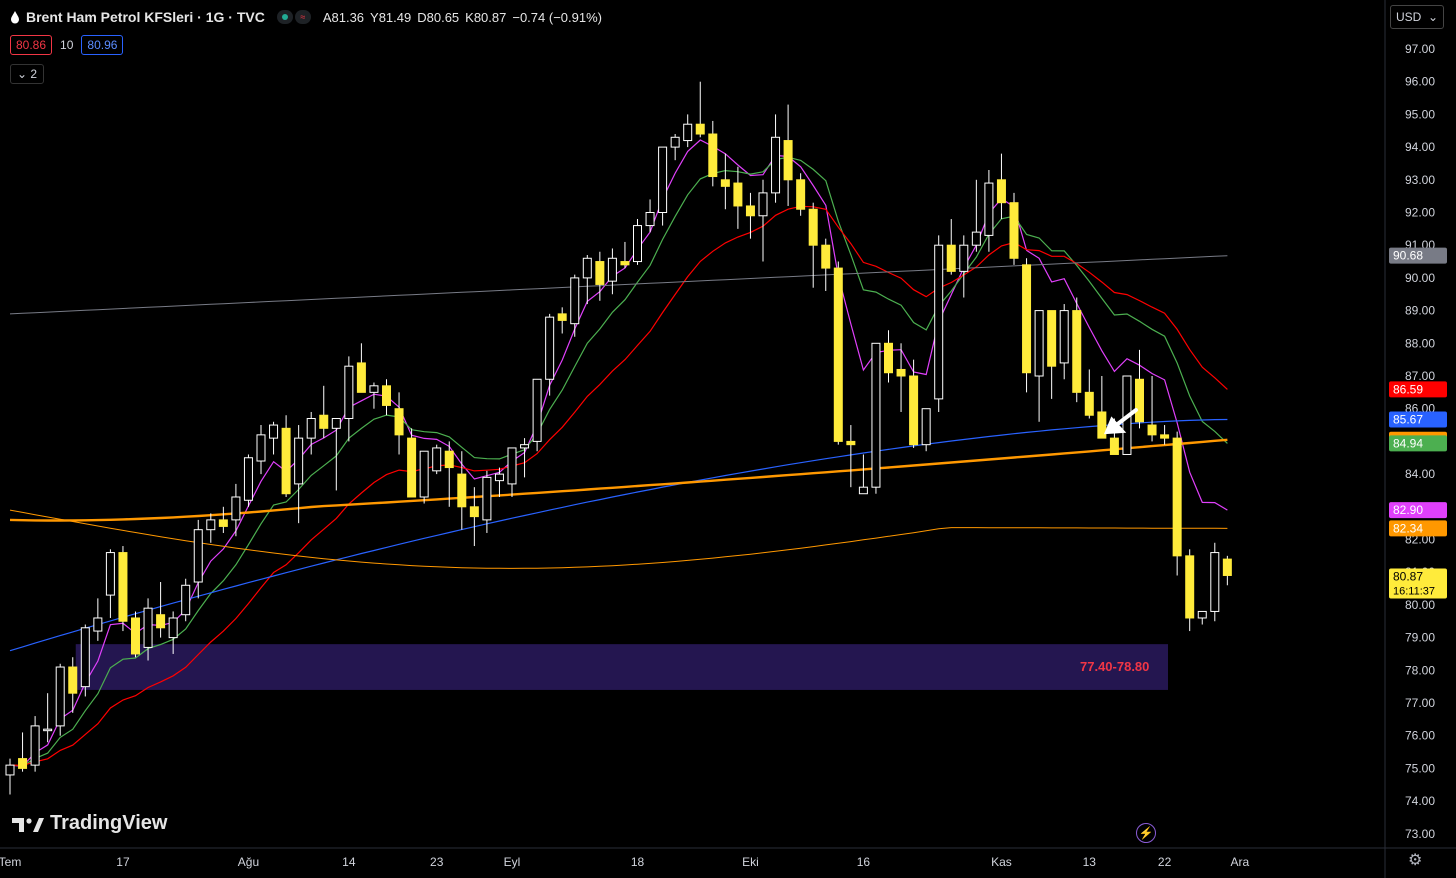 This screenshot has width=1456, height=878. What do you see at coordinates (1420, 736) in the screenshot?
I see `price-axis-label: 76.00` at bounding box center [1420, 736].